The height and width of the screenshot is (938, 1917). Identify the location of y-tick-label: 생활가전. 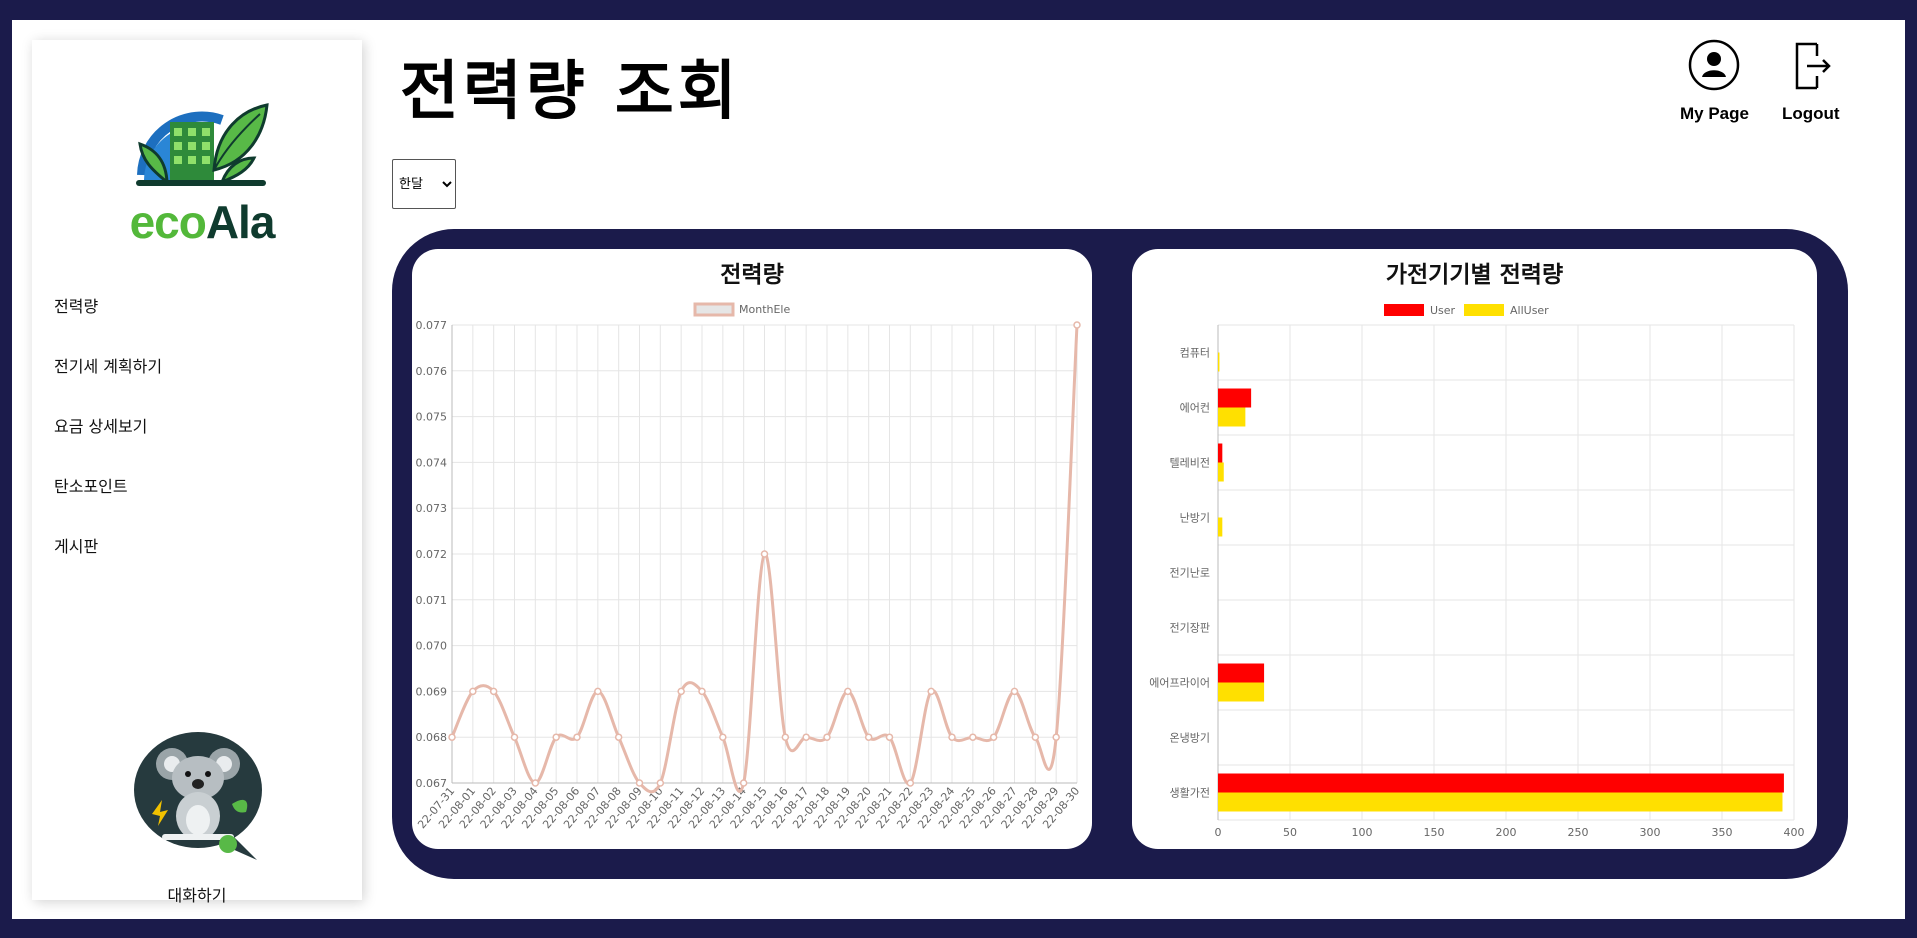
(1190, 793).